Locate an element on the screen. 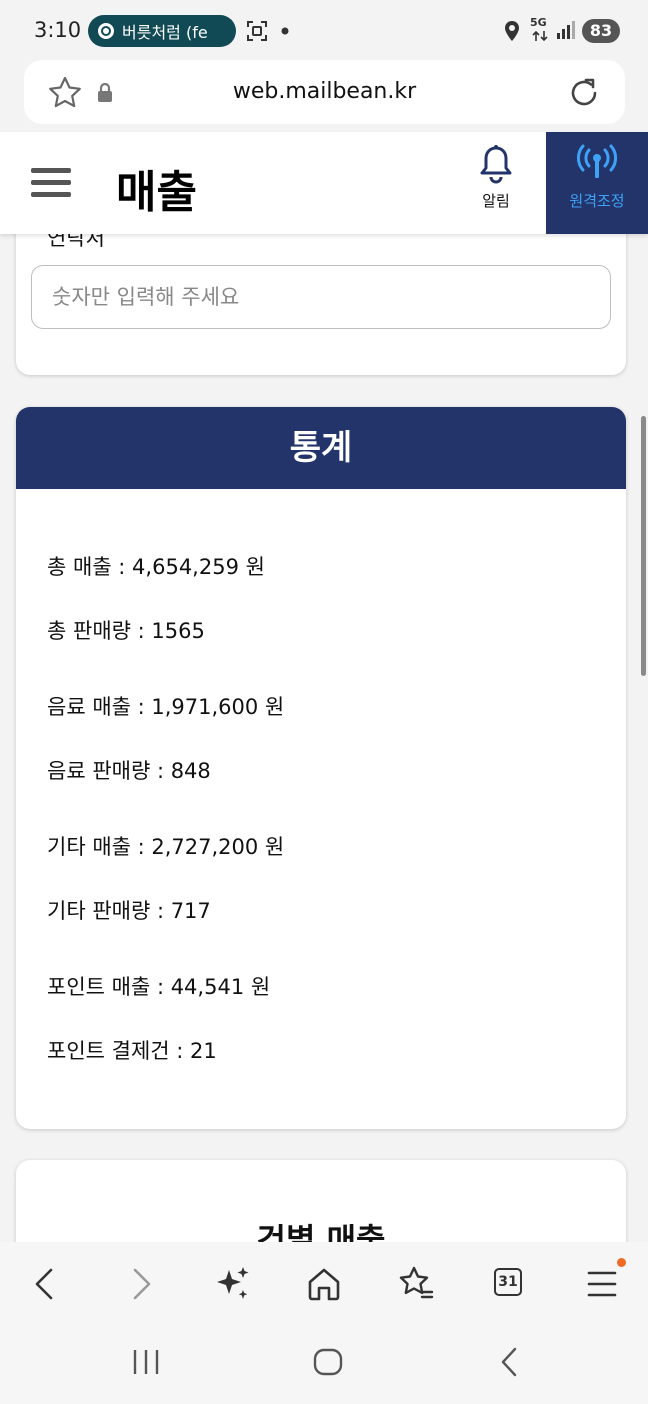  notification-pill-text: 버릇처럼 (fe is located at coordinates (165, 32).